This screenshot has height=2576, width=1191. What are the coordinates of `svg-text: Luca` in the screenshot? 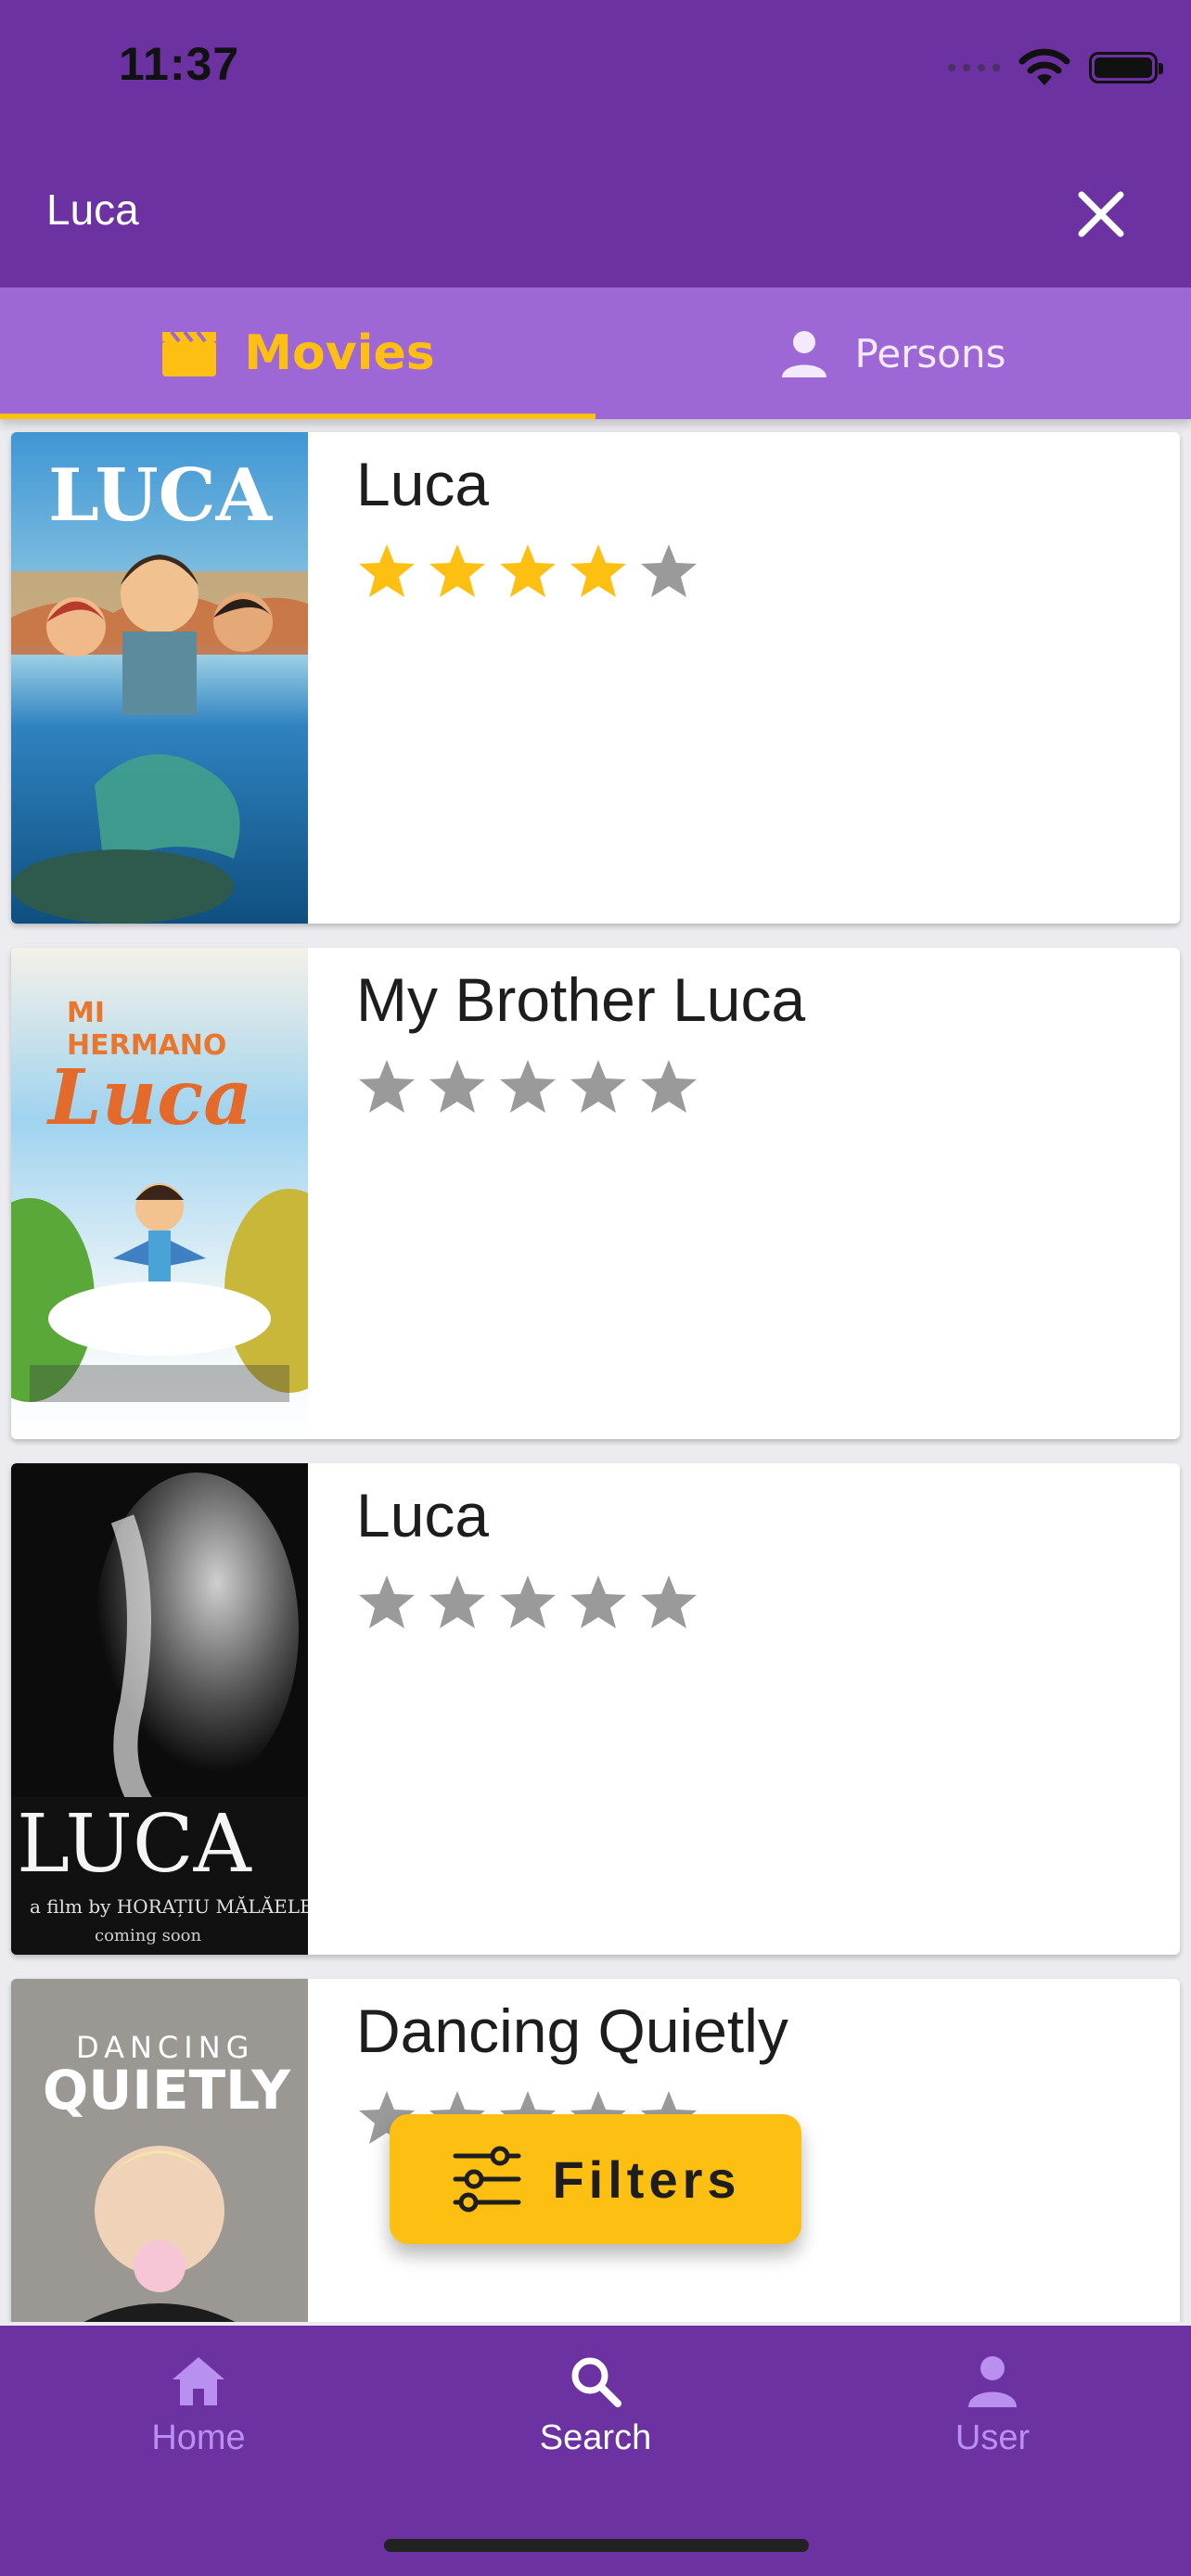 It's located at (149, 1097).